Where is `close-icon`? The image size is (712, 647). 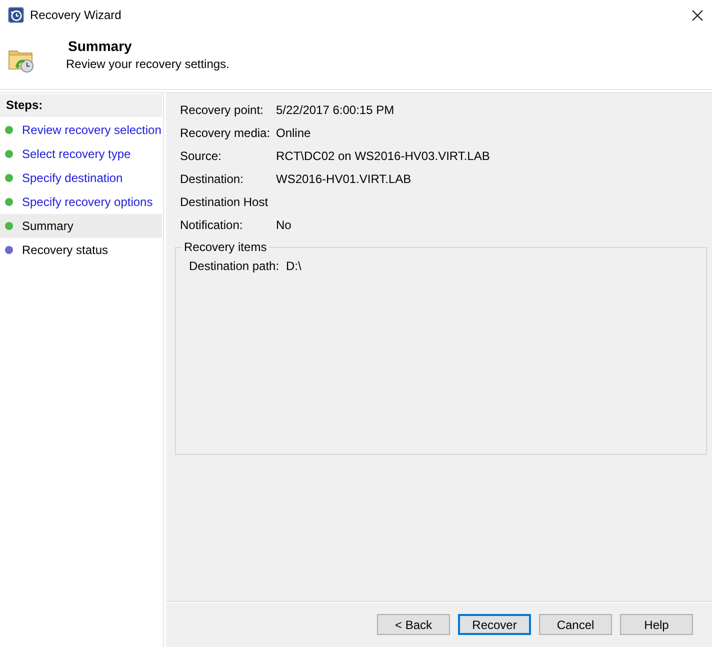 close-icon is located at coordinates (697, 15).